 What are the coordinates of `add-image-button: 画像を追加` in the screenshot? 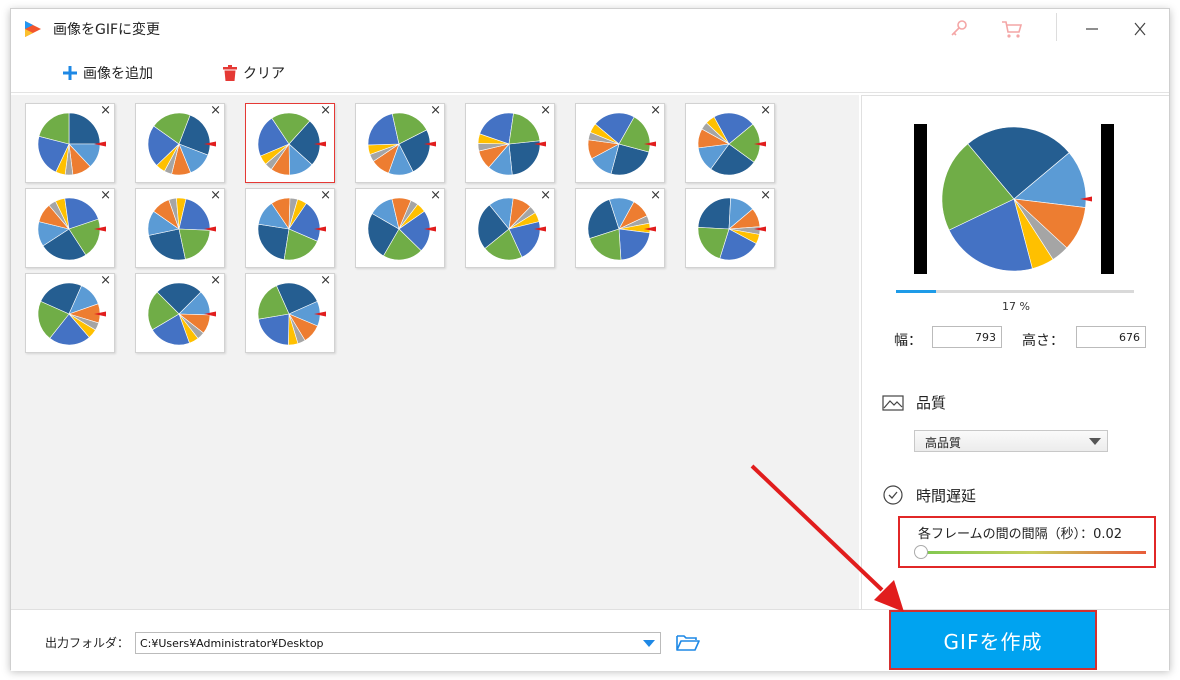 It's located at (108, 73).